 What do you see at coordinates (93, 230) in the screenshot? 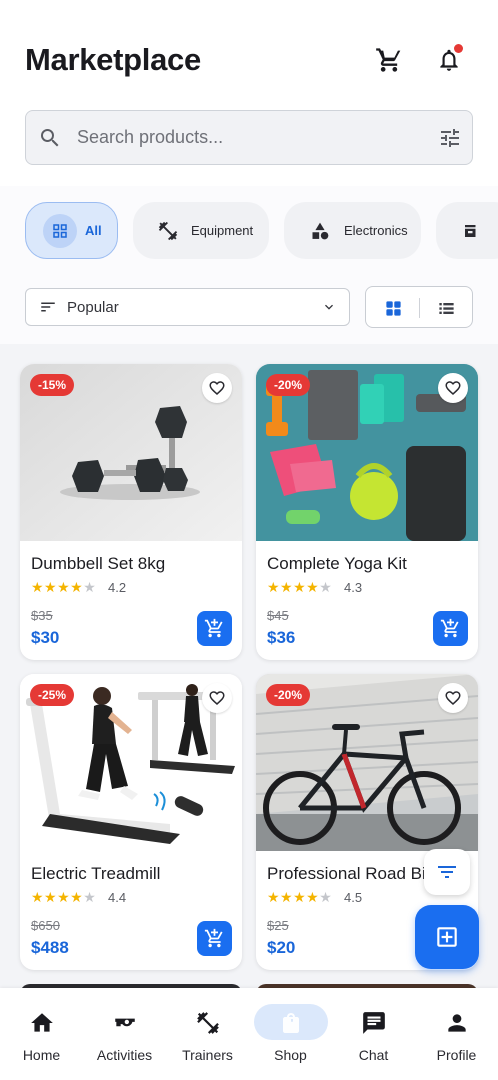
I see `category-chip-label: All` at bounding box center [93, 230].